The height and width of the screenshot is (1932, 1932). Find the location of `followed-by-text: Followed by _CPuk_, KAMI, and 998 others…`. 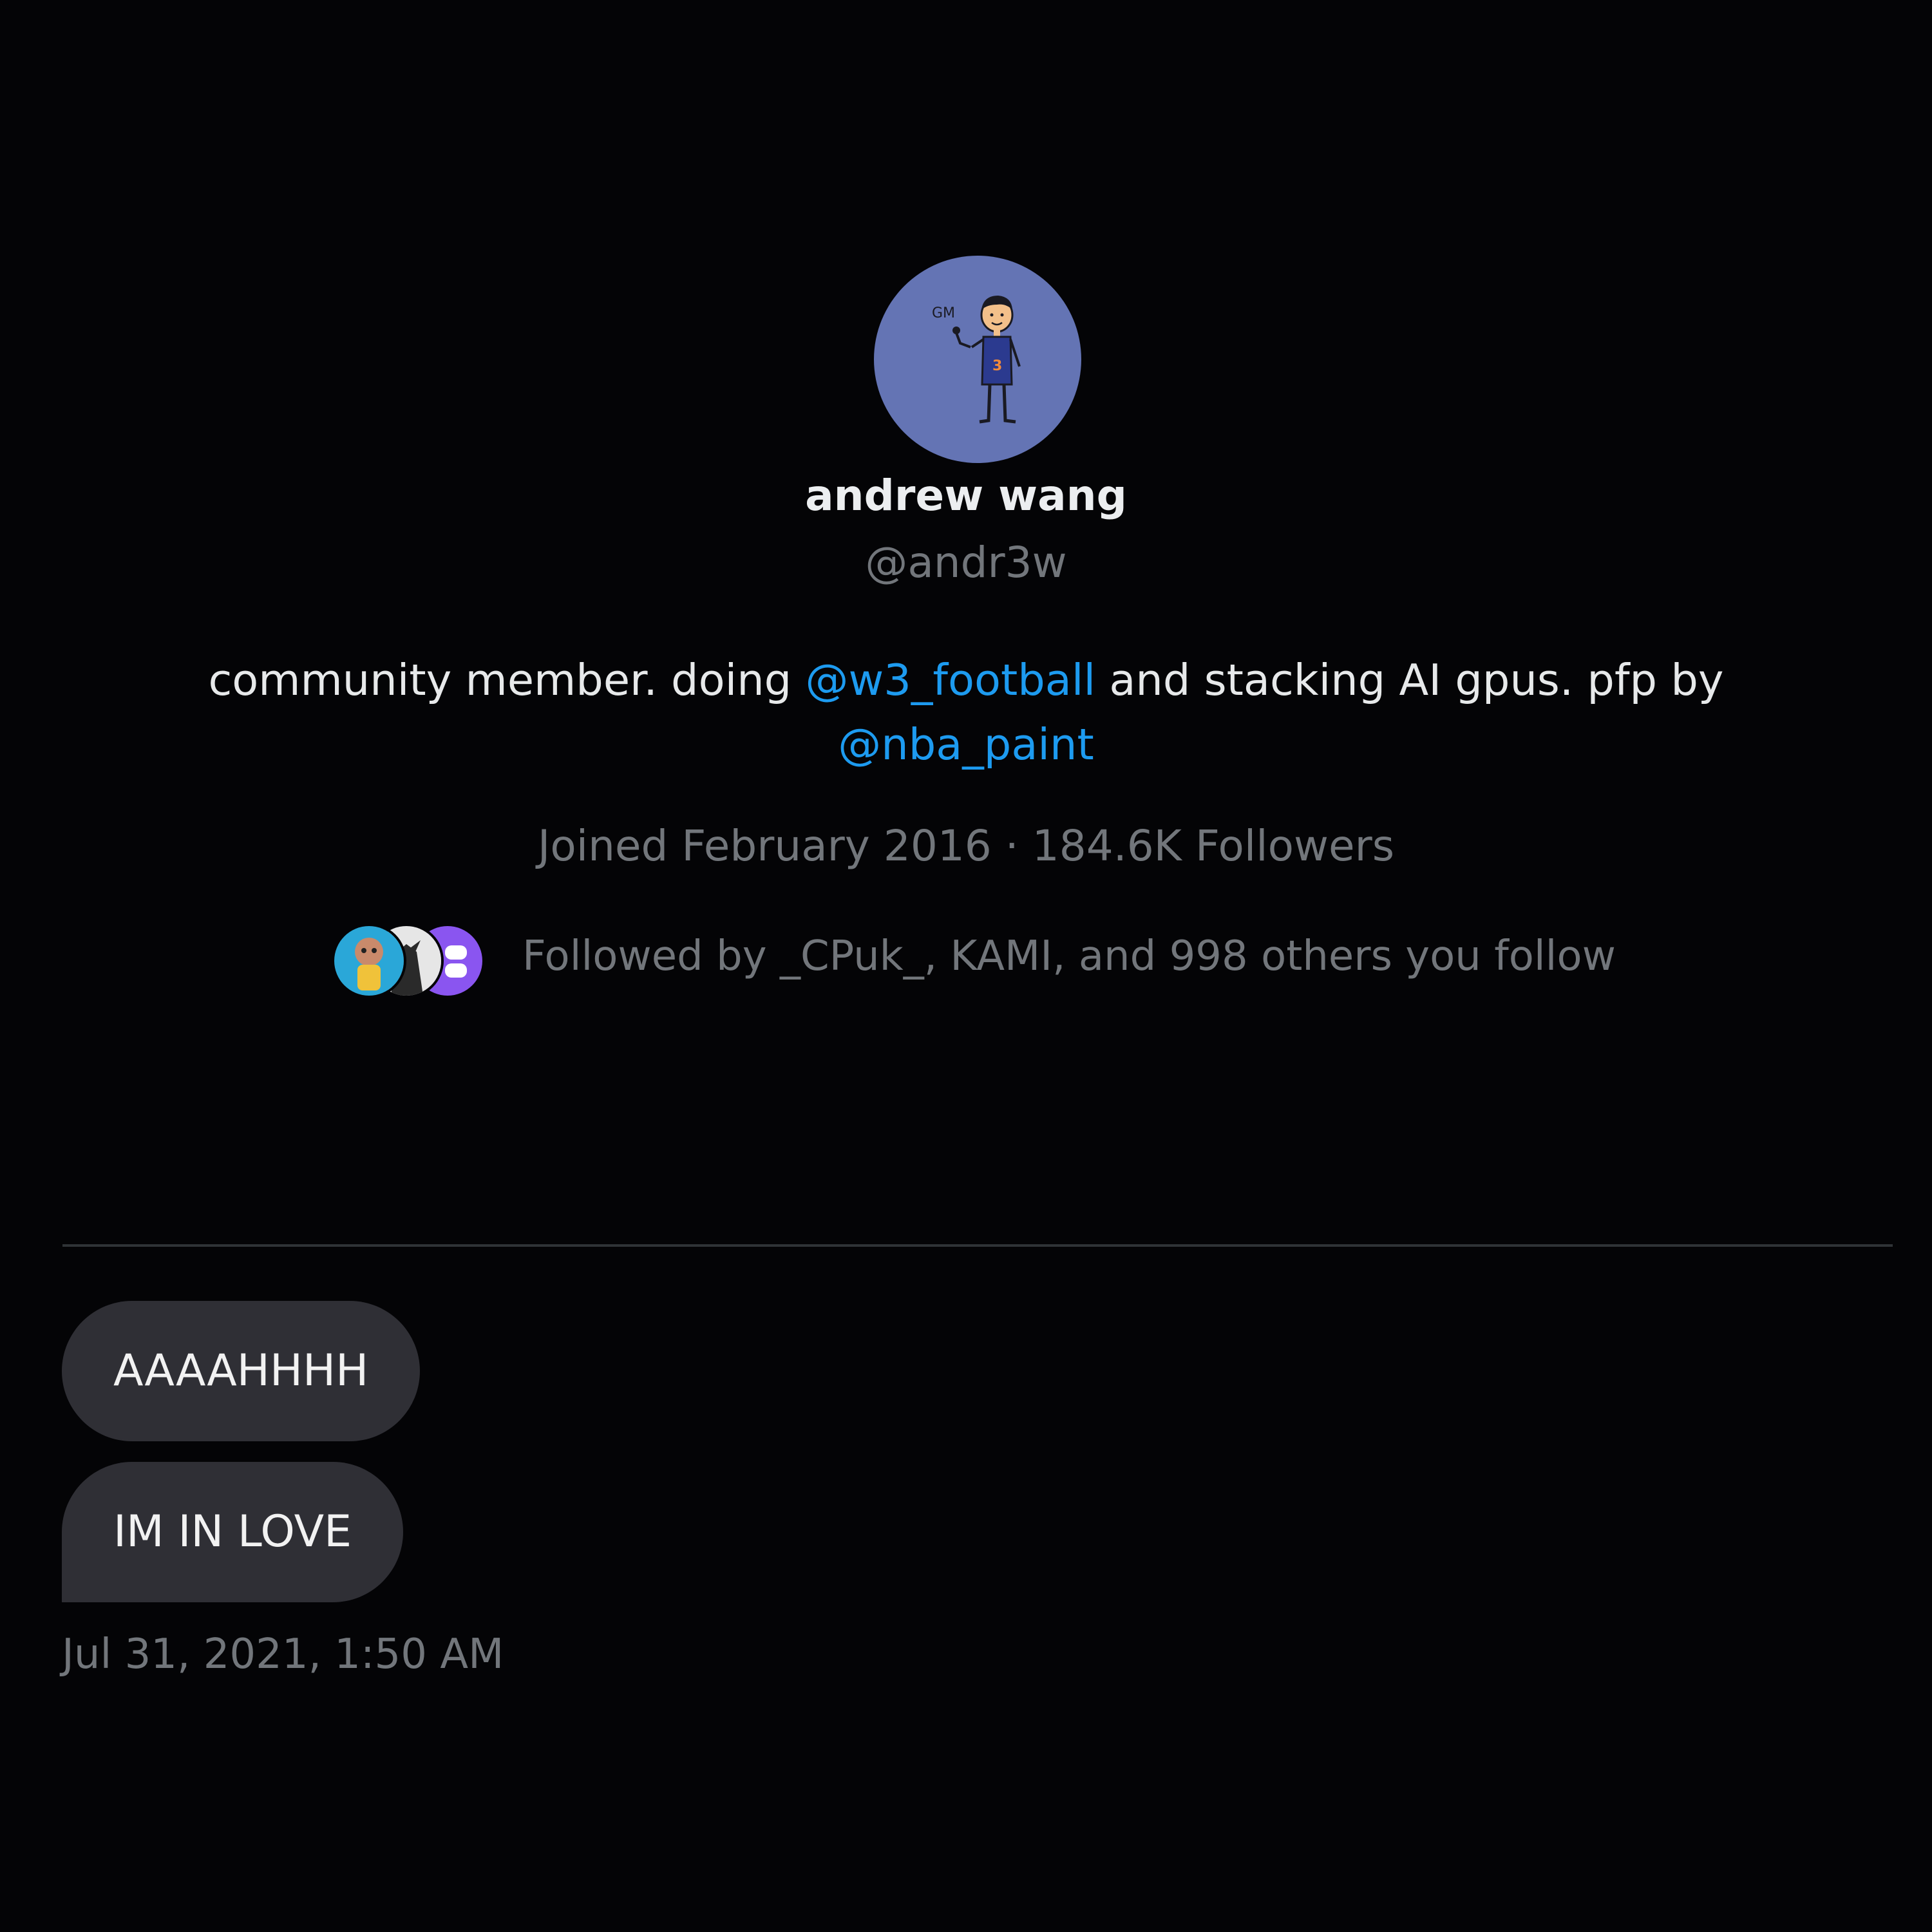

followed-by-text: Followed by _CPuk_, KAMI, and 998 others… is located at coordinates (1069, 956).